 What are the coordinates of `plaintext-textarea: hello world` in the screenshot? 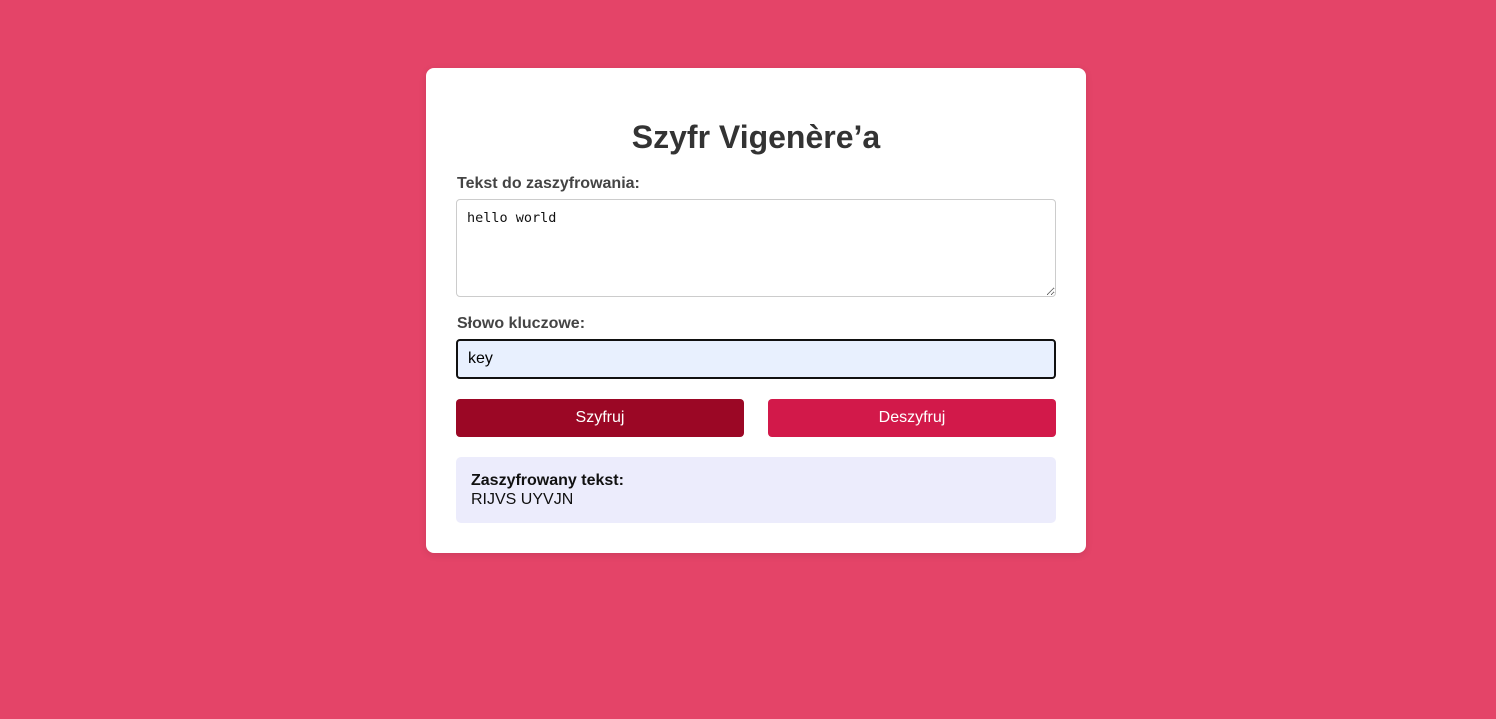 It's located at (756, 248).